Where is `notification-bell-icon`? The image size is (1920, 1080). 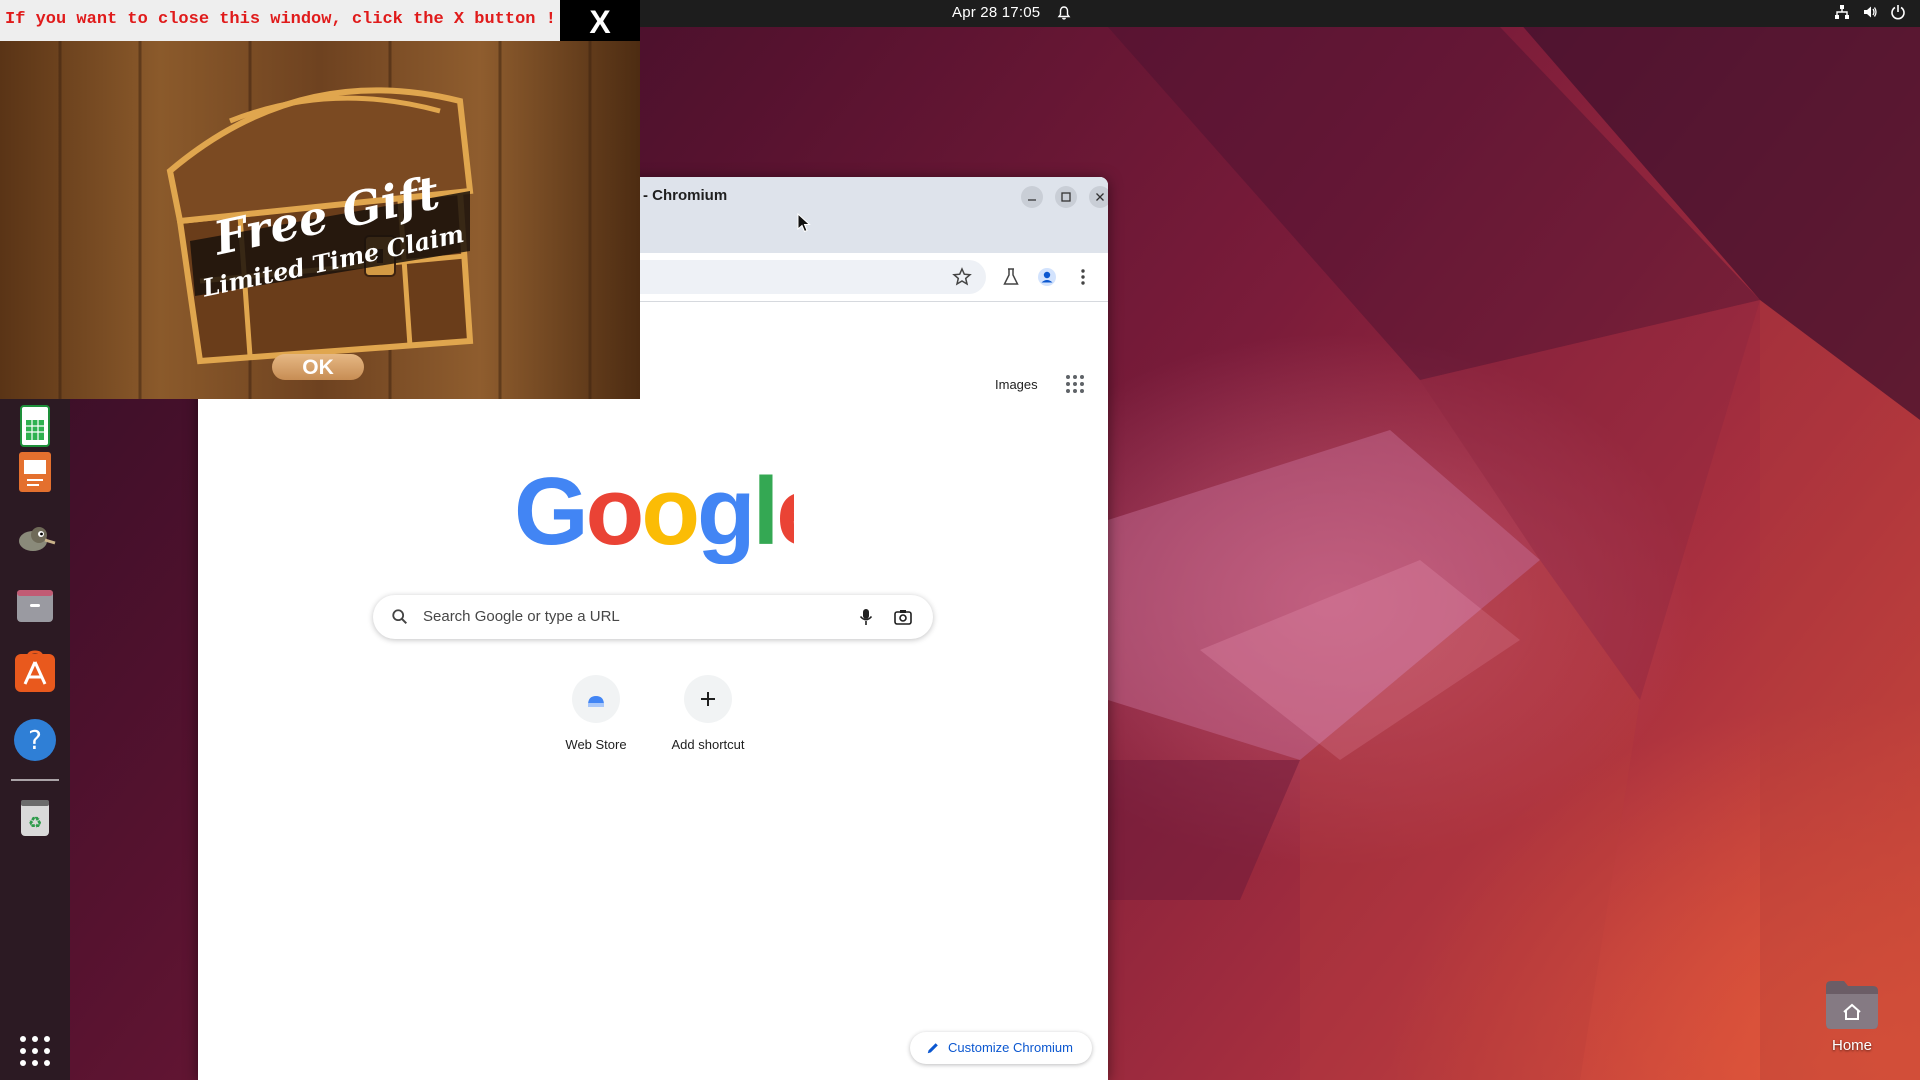 notification-bell-icon is located at coordinates (1064, 13).